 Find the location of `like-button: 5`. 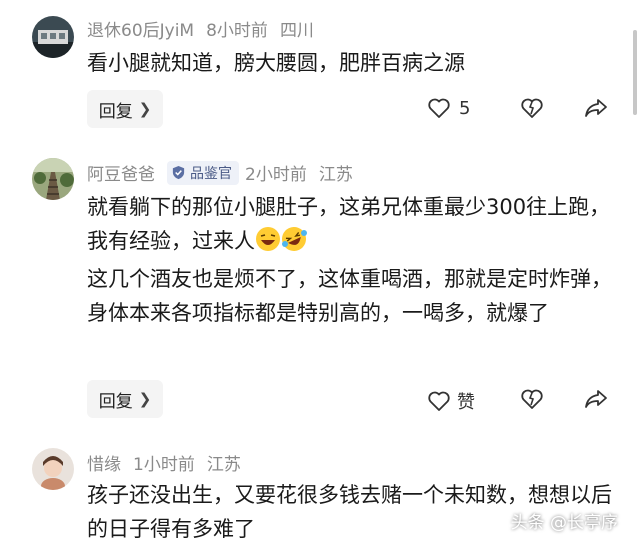

like-button: 5 is located at coordinates (448, 108).